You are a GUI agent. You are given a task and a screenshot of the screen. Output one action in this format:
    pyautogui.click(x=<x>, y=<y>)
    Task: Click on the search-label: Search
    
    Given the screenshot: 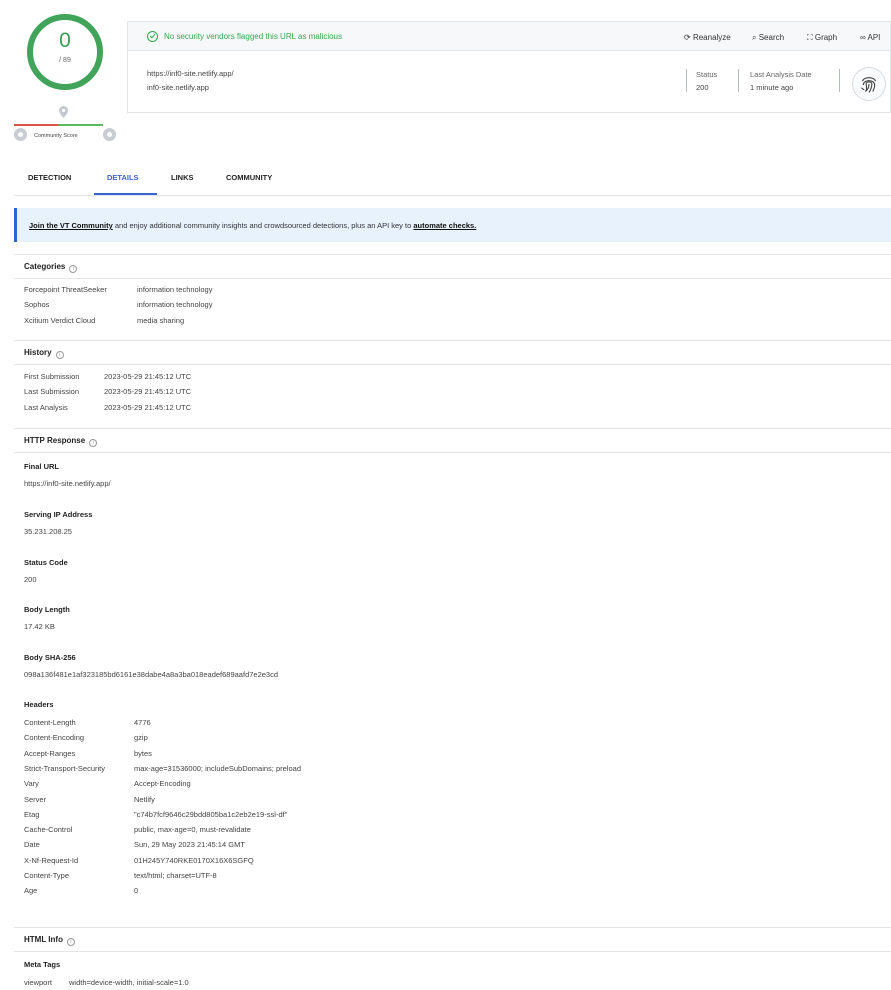 What is the action you would take?
    pyautogui.click(x=771, y=37)
    